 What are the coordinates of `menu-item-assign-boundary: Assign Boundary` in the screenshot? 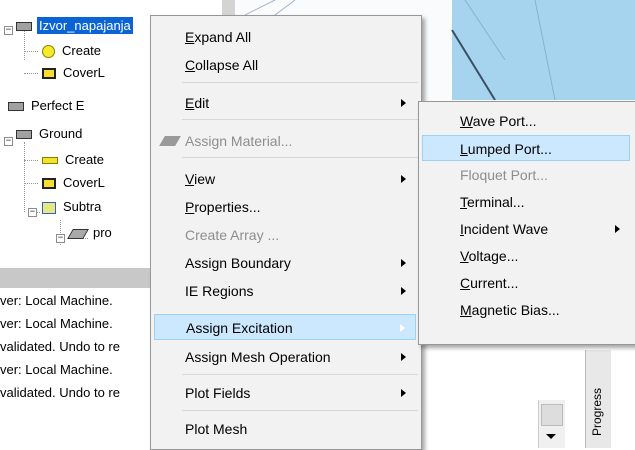 It's located at (285, 263).